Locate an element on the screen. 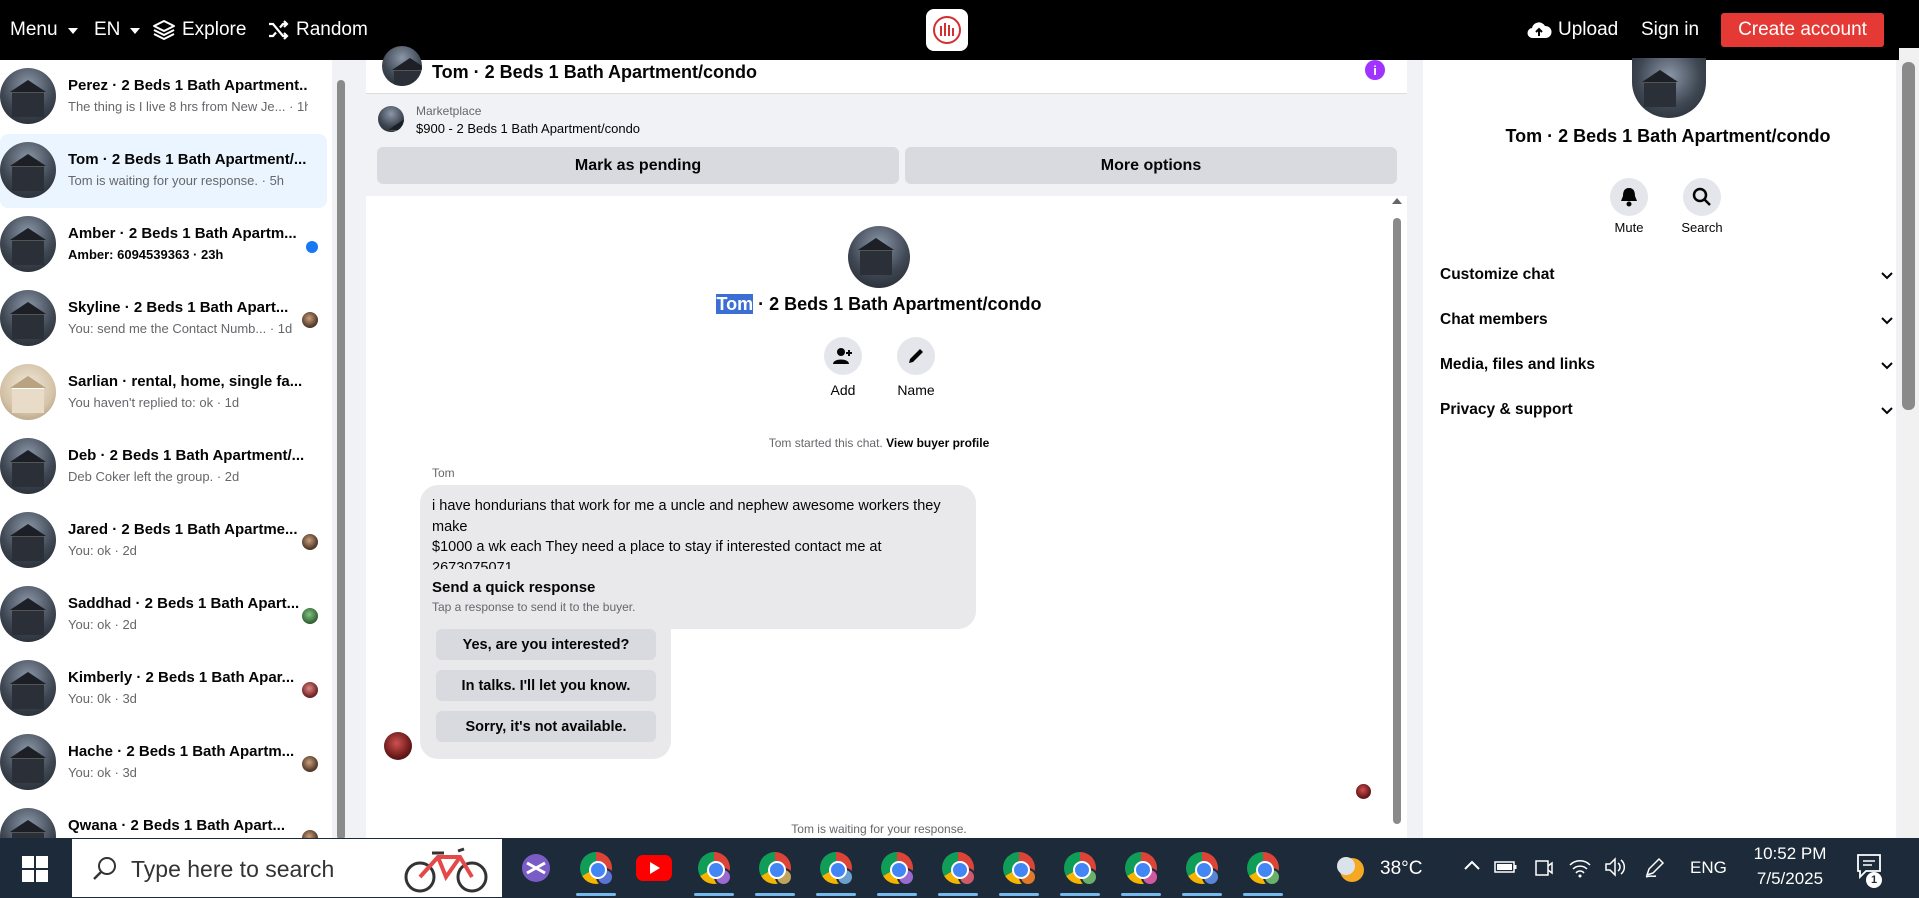 This screenshot has height=898, width=1919. show-hidden-icons-chevron-icon is located at coordinates (1472, 869).